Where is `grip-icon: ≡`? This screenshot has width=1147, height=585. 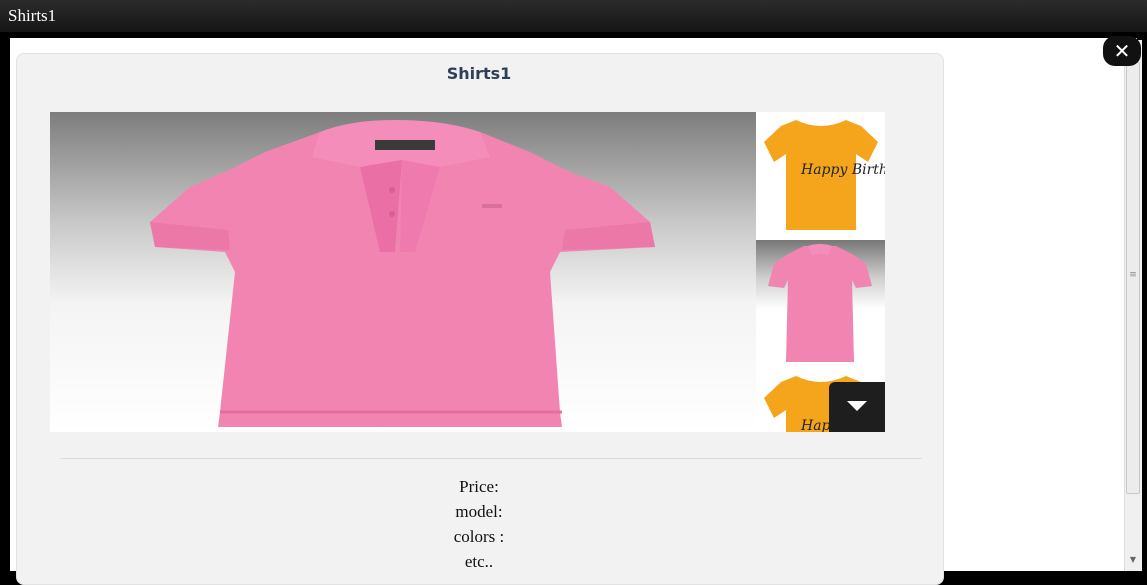 grip-icon: ≡ is located at coordinates (1133, 275).